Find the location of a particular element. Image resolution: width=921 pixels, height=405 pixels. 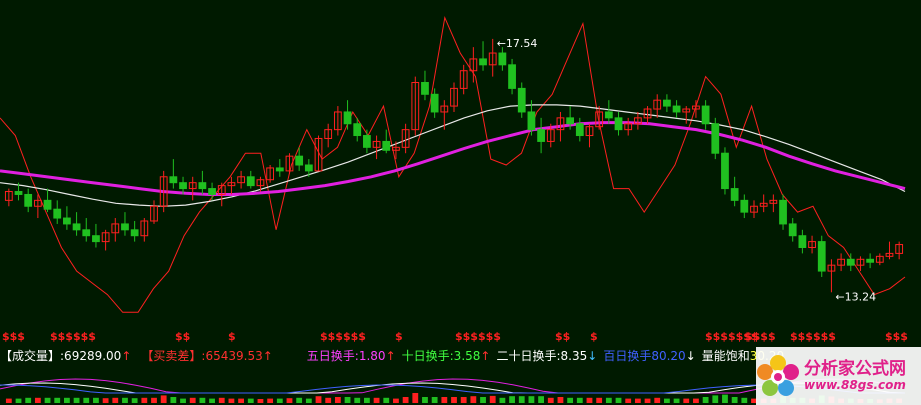

volume-value: :69289.00 is located at coordinates (91, 355).